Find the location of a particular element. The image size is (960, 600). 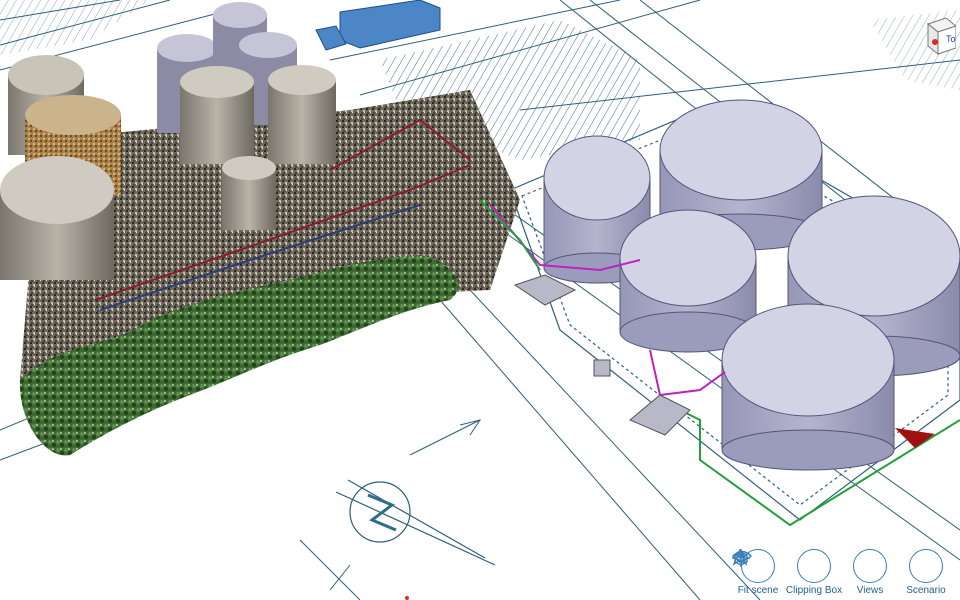

scenario-label: Scenario is located at coordinates (926, 590).